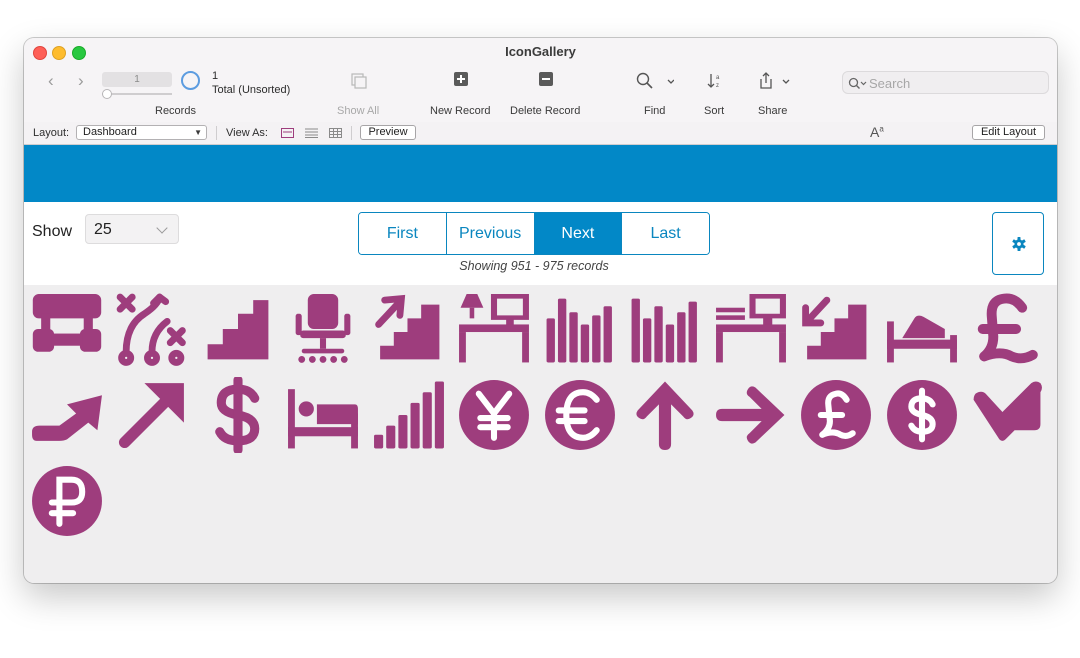  I want to click on table-view-icon, so click(335, 133).